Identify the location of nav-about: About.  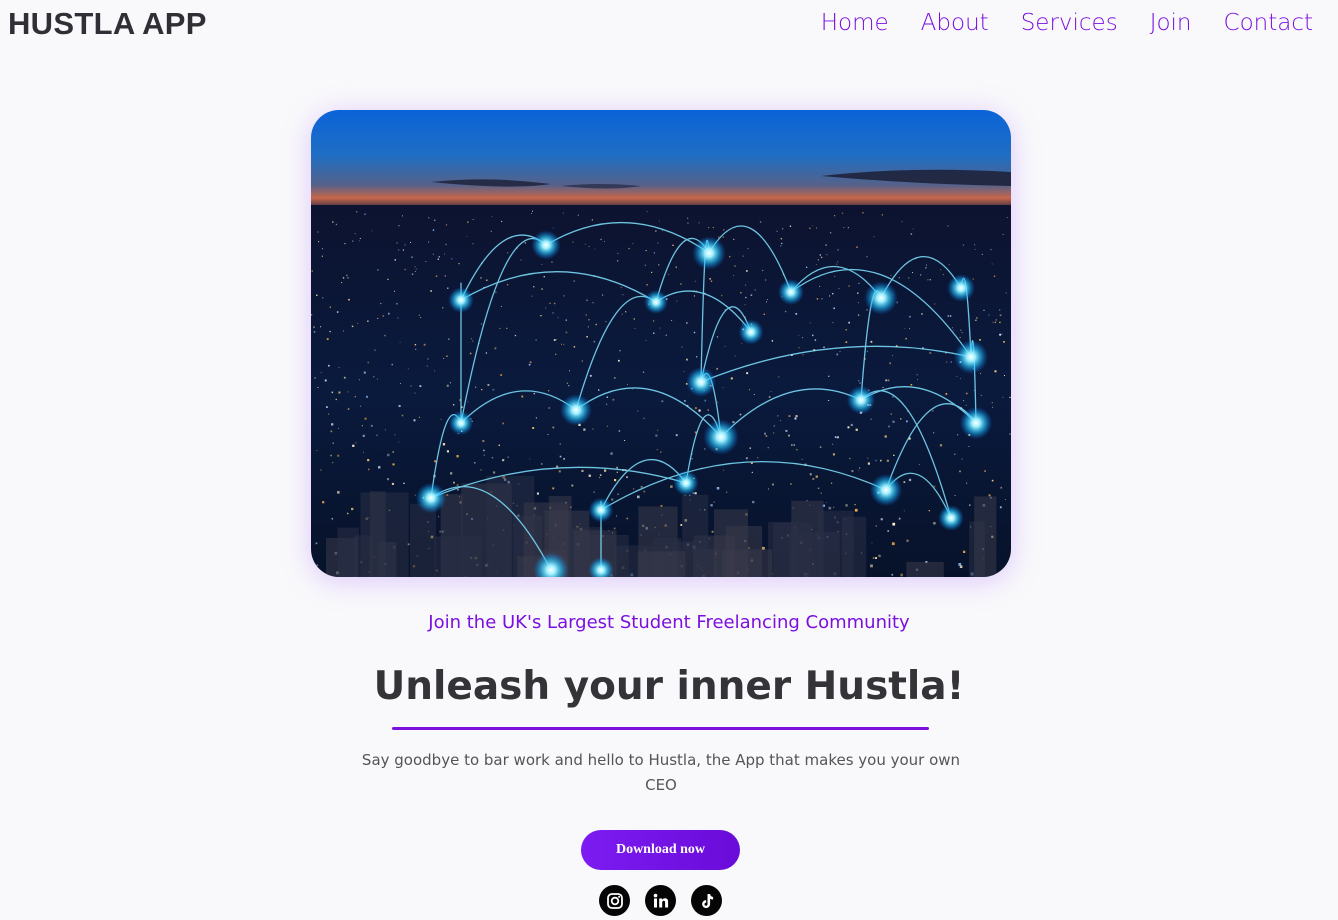
(955, 23).